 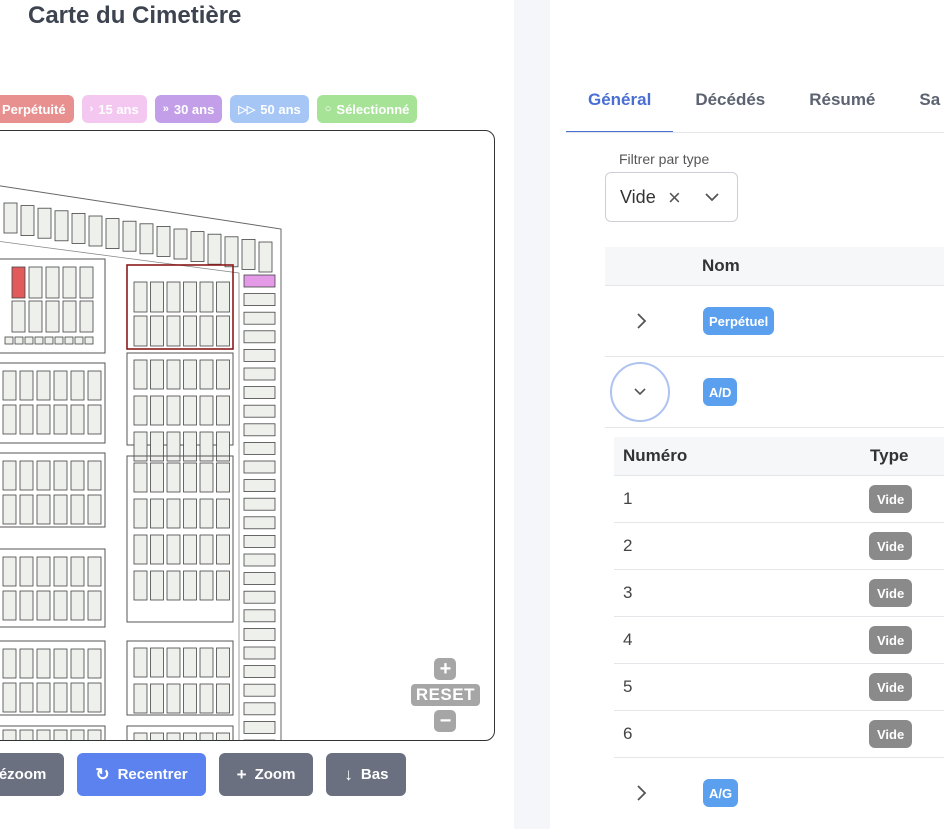 What do you see at coordinates (445, 669) in the screenshot?
I see `map-zoom-in-button: +` at bounding box center [445, 669].